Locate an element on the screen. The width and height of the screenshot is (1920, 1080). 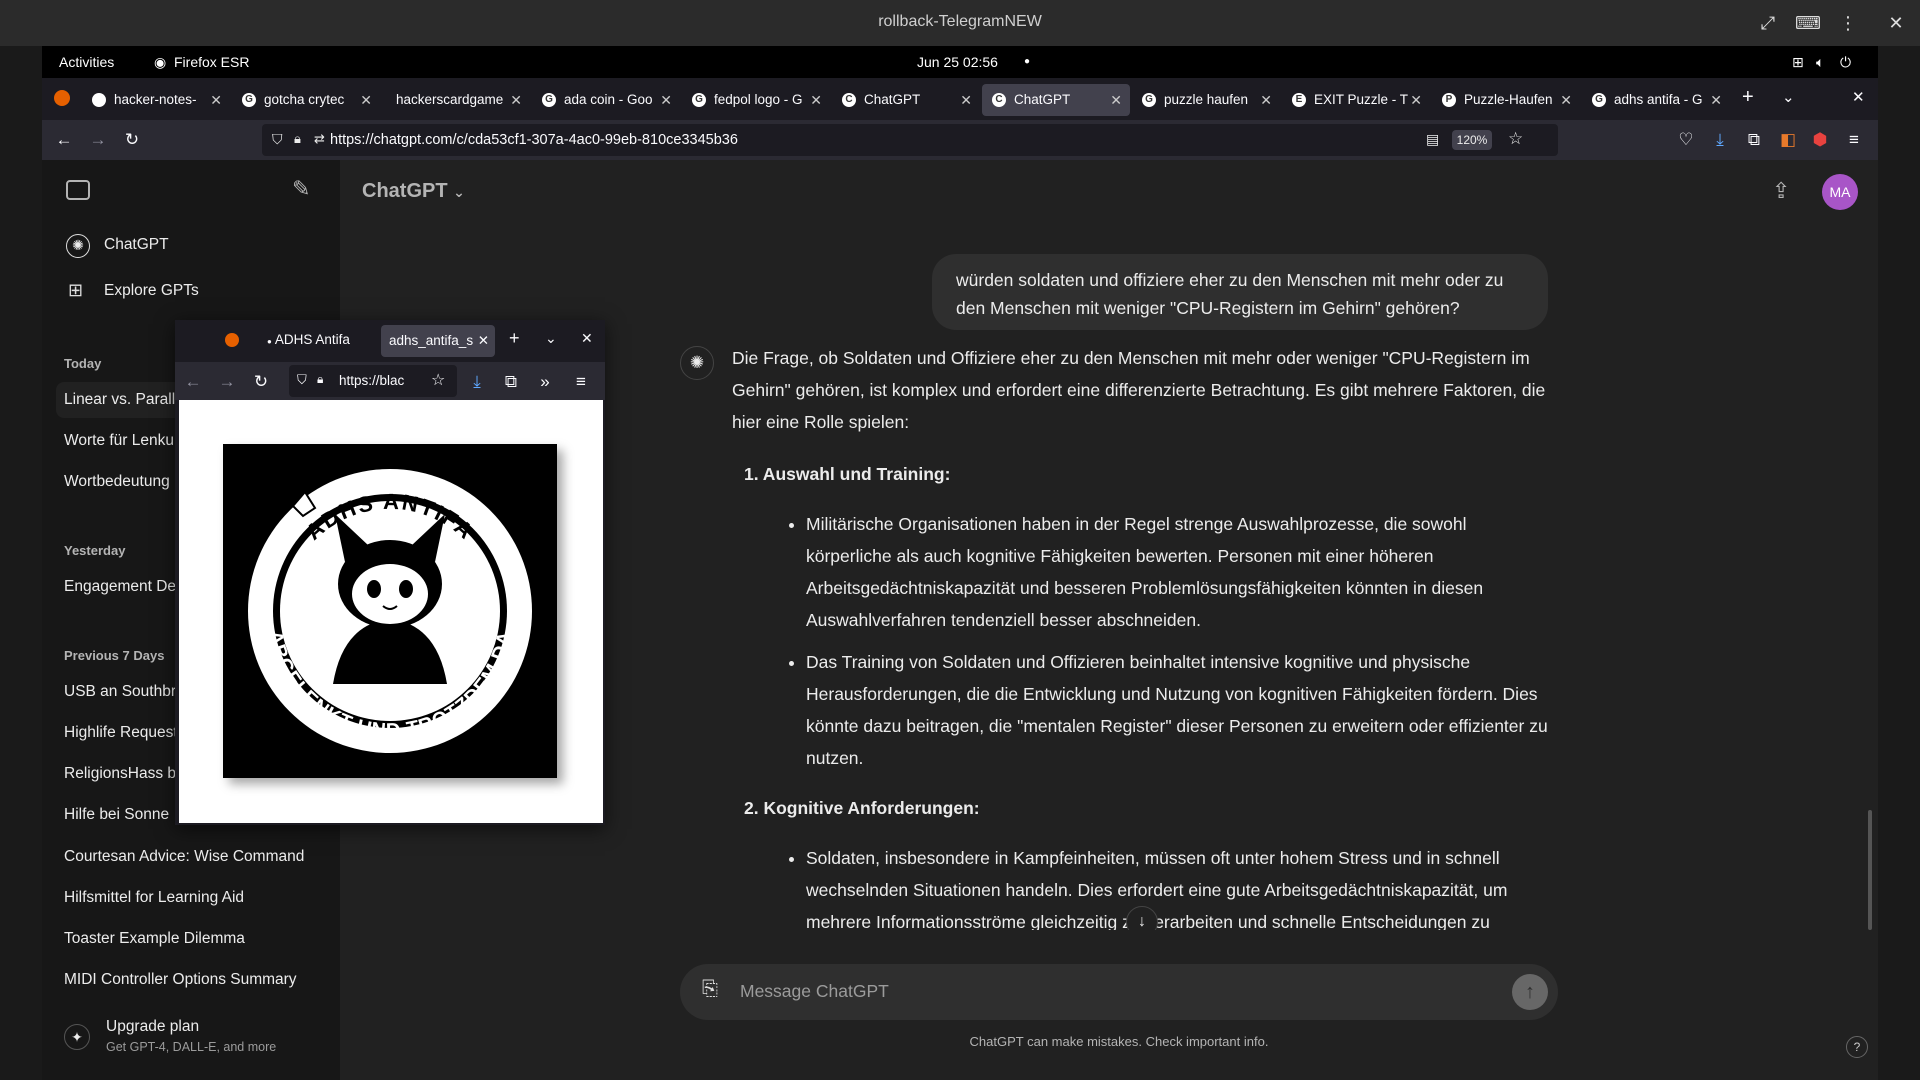
fullscreen-icon: ⤢ is located at coordinates (1768, 23).